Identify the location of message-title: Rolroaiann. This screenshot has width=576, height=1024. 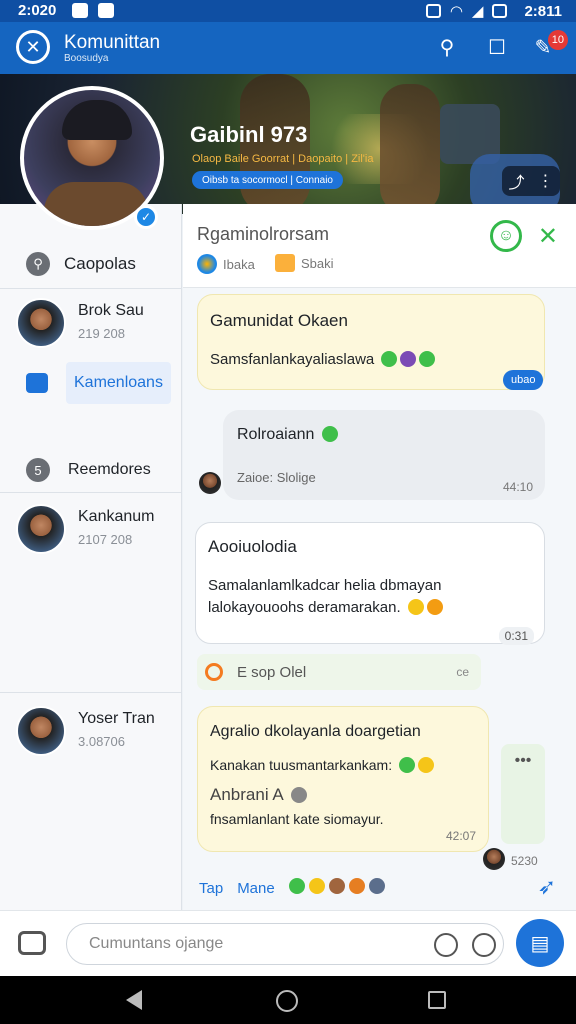
(287, 435).